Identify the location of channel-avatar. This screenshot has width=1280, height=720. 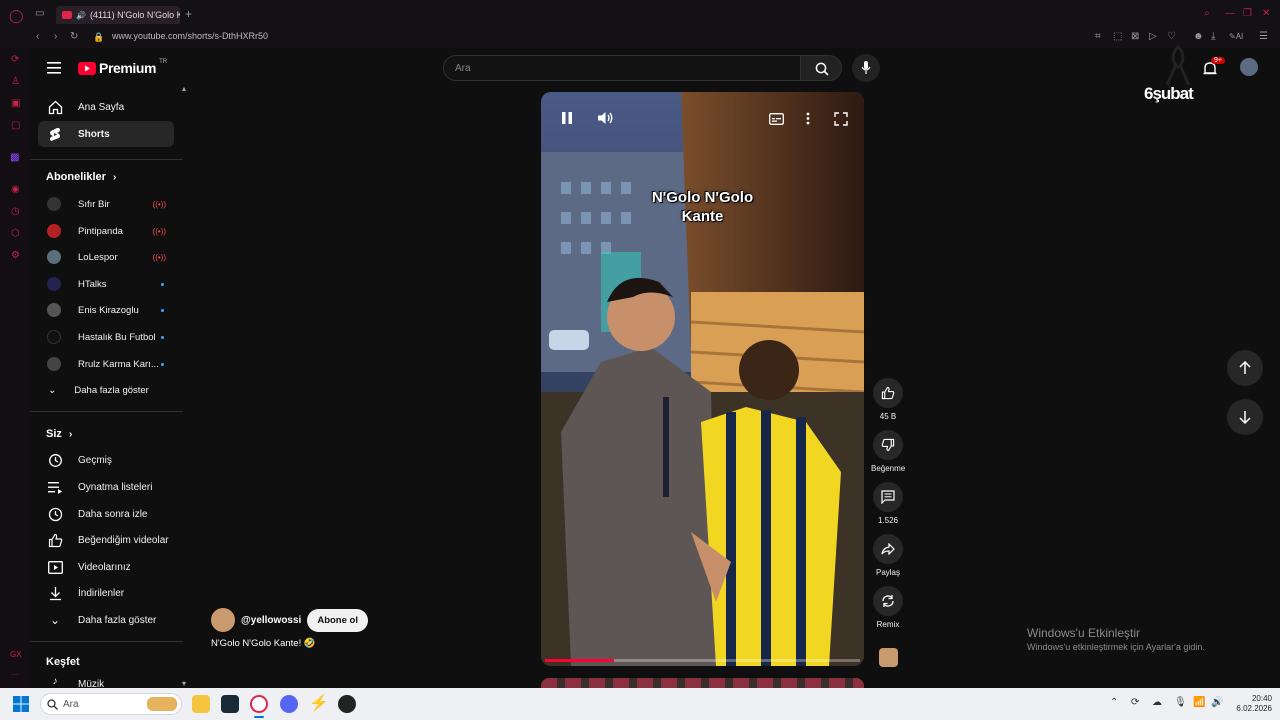
(223, 620).